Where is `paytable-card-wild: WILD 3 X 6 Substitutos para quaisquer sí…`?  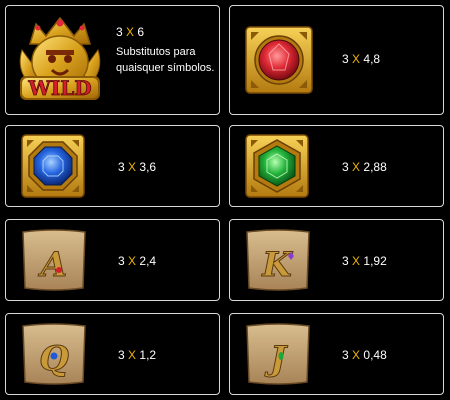
paytable-card-wild: WILD 3 X 6 Substitutos para quaisquer sí… is located at coordinates (112, 60).